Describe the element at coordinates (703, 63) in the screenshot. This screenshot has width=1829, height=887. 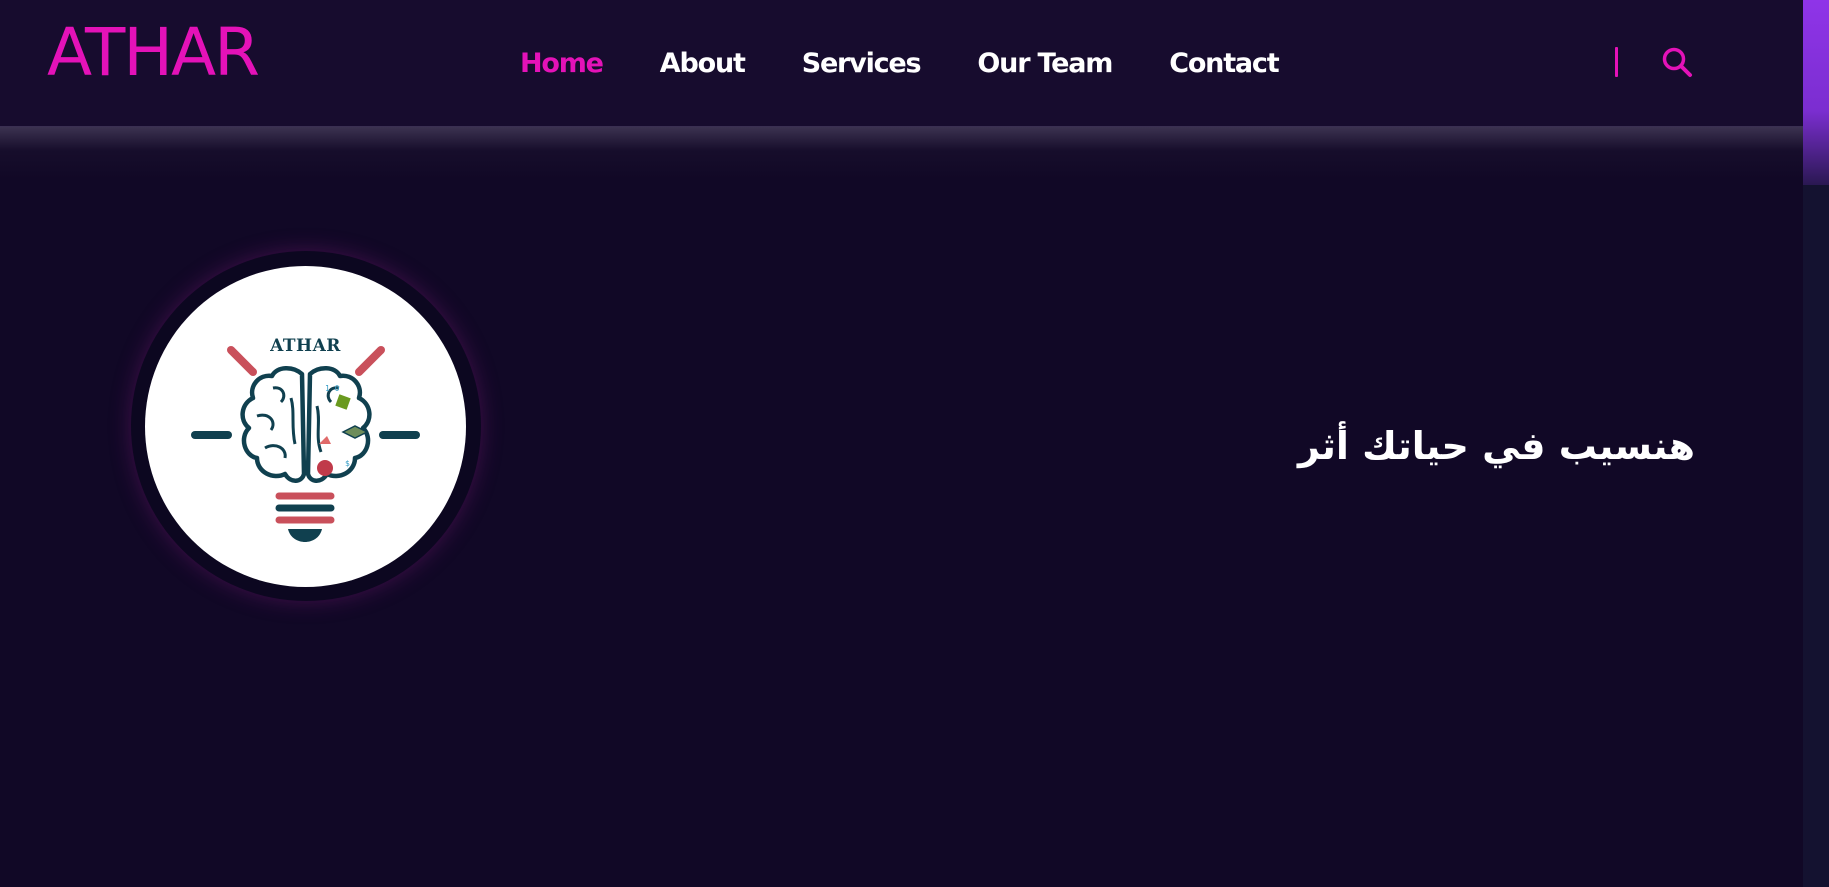
I see `nav-item-about: About` at that location.